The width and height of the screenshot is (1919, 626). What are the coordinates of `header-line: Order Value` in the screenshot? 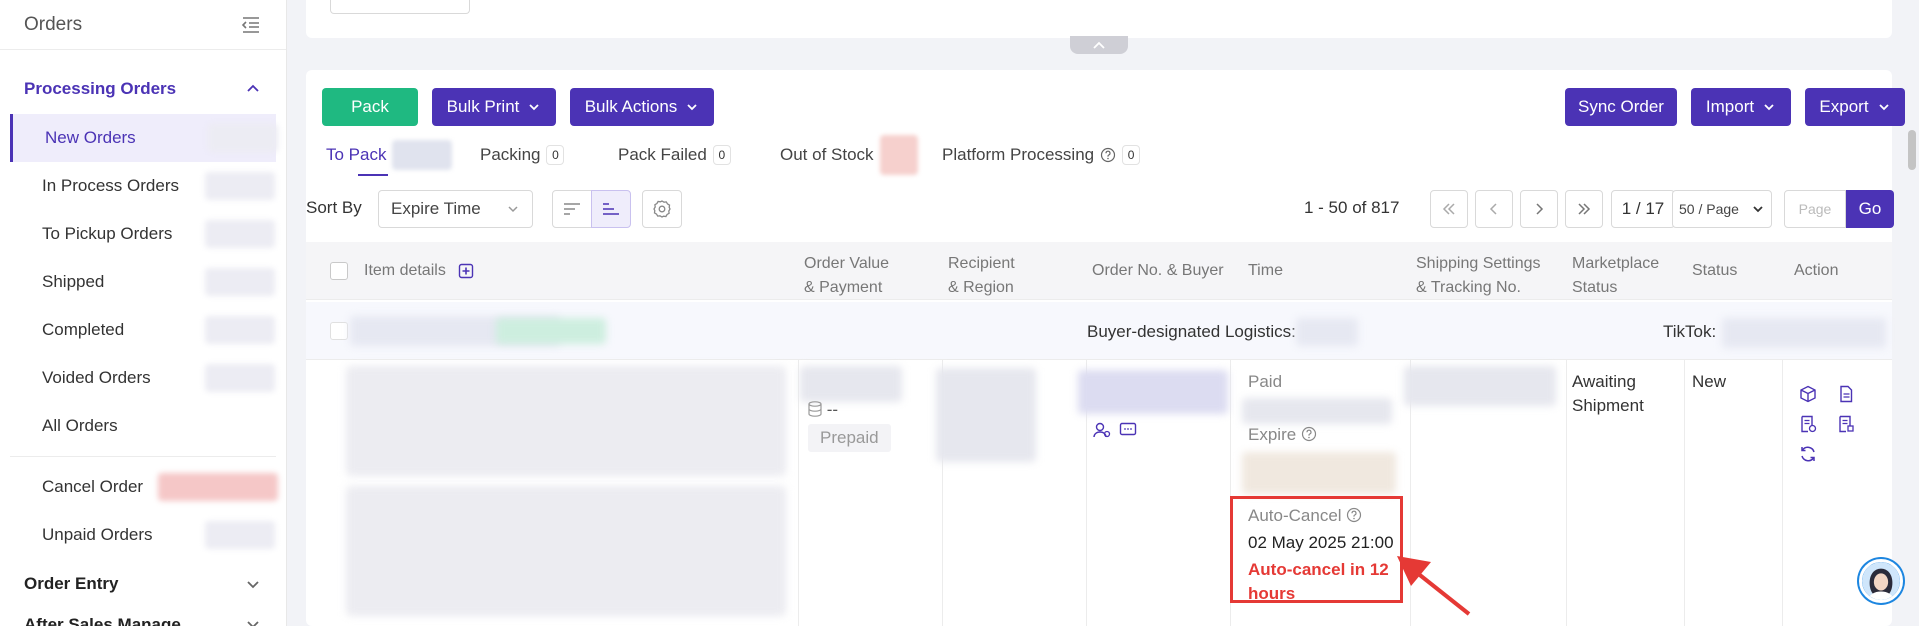 It's located at (847, 263).